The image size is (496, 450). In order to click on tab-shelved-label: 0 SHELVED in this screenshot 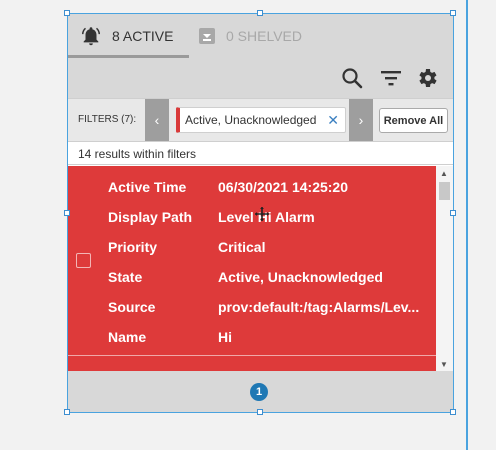, I will do `click(264, 36)`.